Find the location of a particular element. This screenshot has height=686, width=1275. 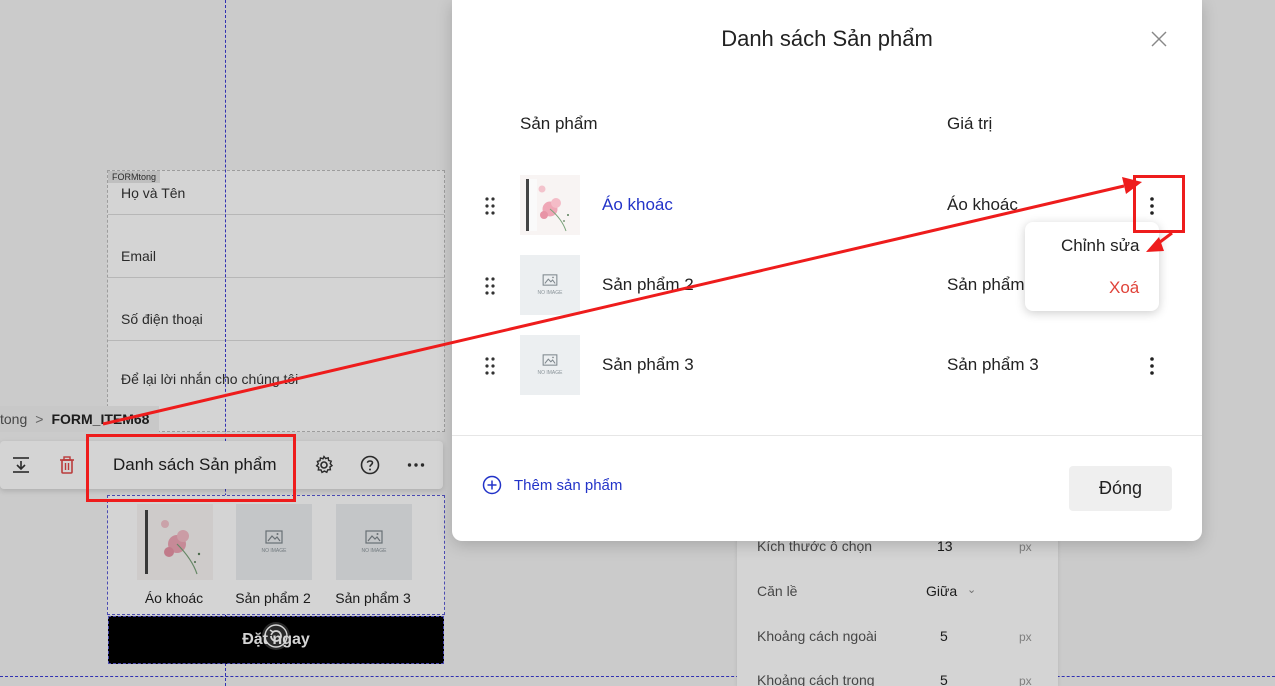

close-button: Đóng is located at coordinates (1120, 488).